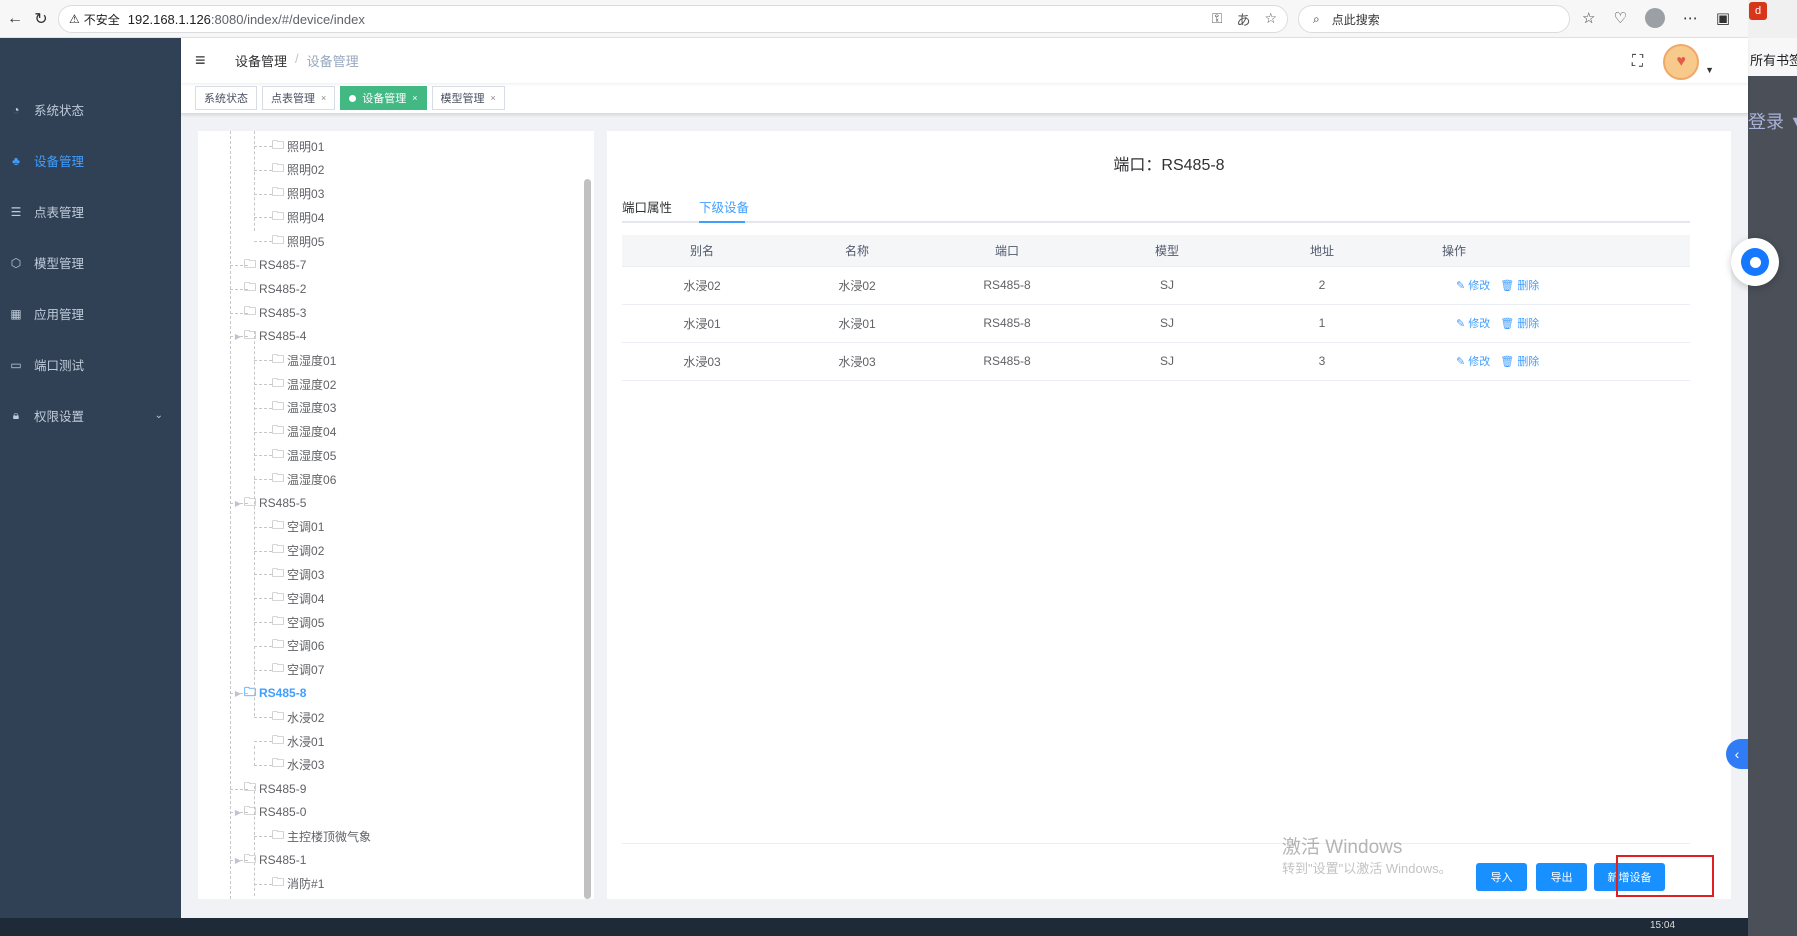 Image resolution: width=1797 pixels, height=936 pixels. I want to click on tree-device-node: 🗀 水浸03, so click(298, 765).